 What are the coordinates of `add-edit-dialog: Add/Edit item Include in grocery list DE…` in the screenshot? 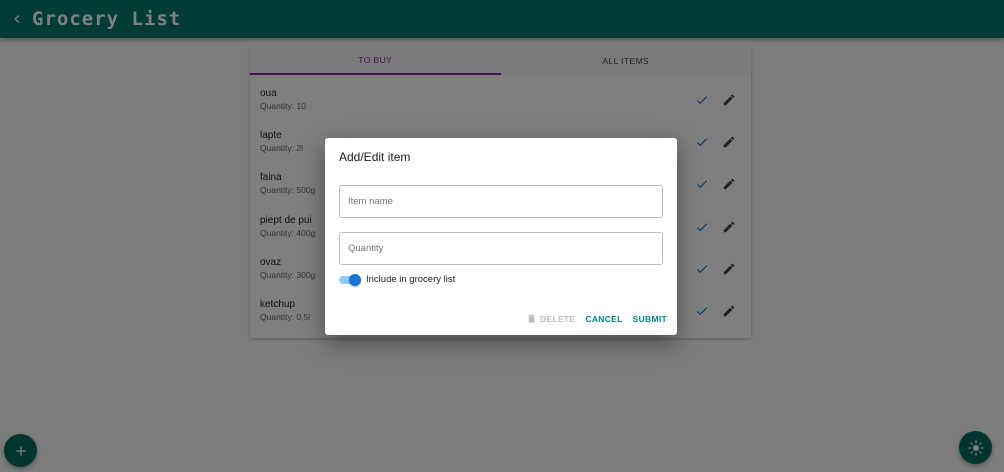 It's located at (501, 236).